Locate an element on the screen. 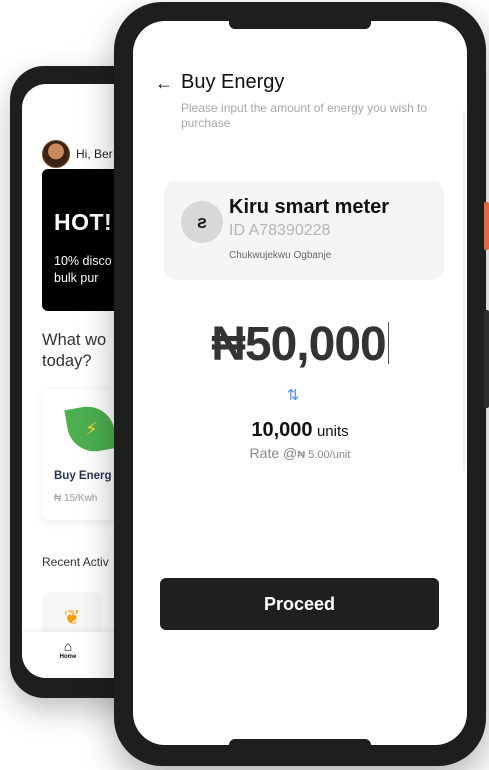  meter-logo-icon: ƨ is located at coordinates (202, 222).